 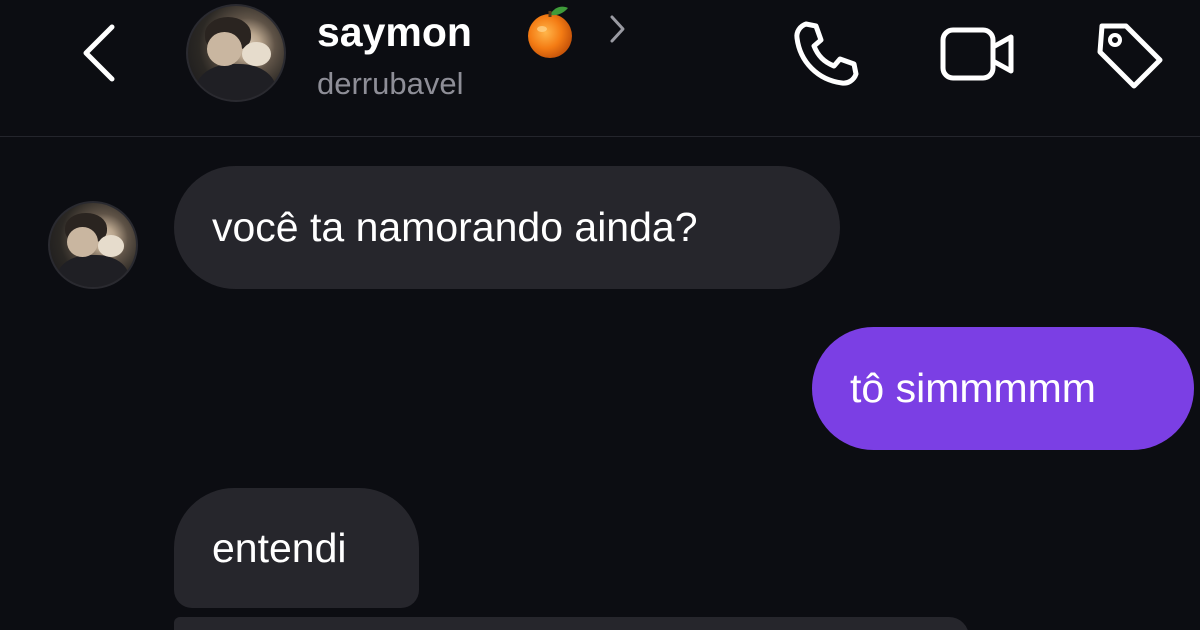 I want to click on back-button, so click(x=98, y=53).